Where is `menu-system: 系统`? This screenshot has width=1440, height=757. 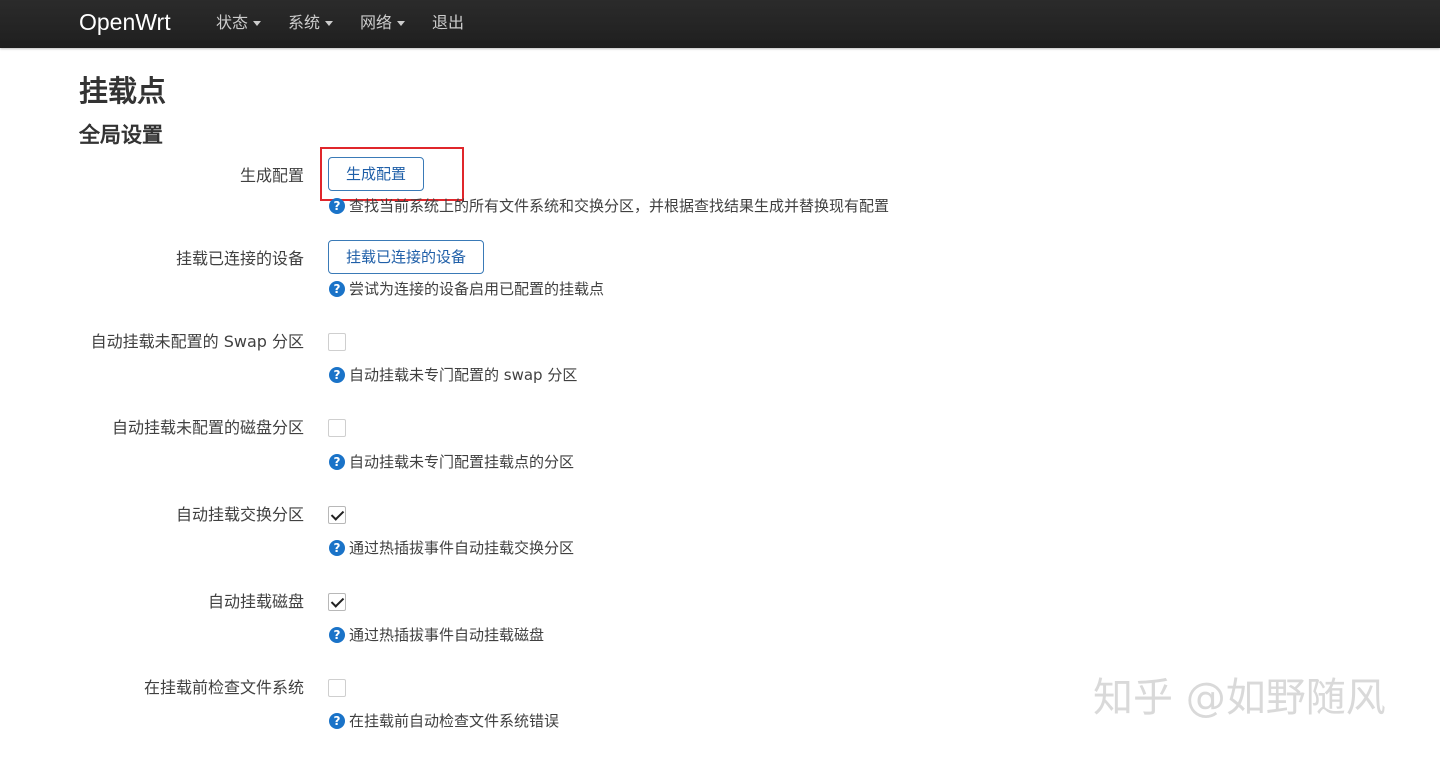
menu-system: 系统 is located at coordinates (311, 23).